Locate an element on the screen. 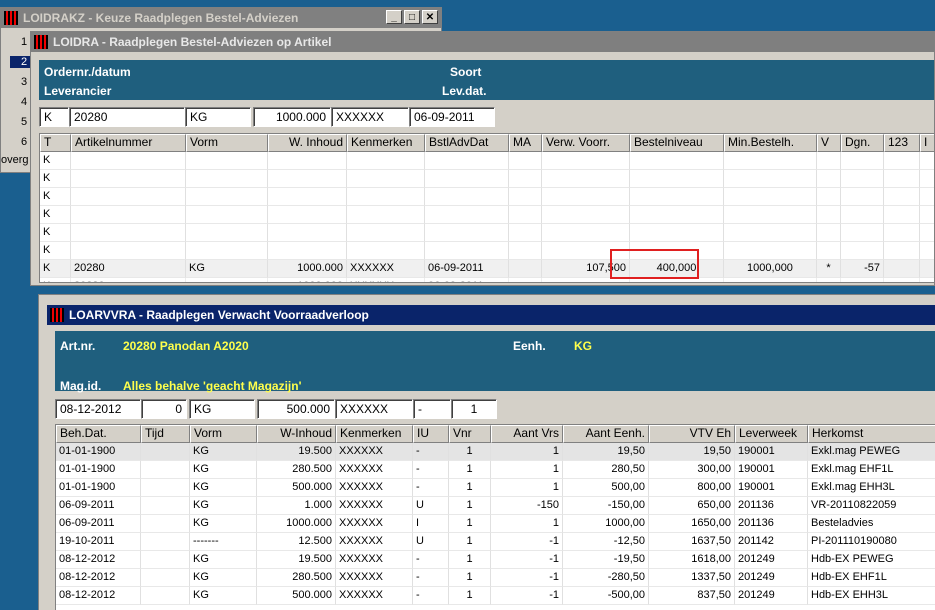  option-number: 3 is located at coordinates (24, 82).